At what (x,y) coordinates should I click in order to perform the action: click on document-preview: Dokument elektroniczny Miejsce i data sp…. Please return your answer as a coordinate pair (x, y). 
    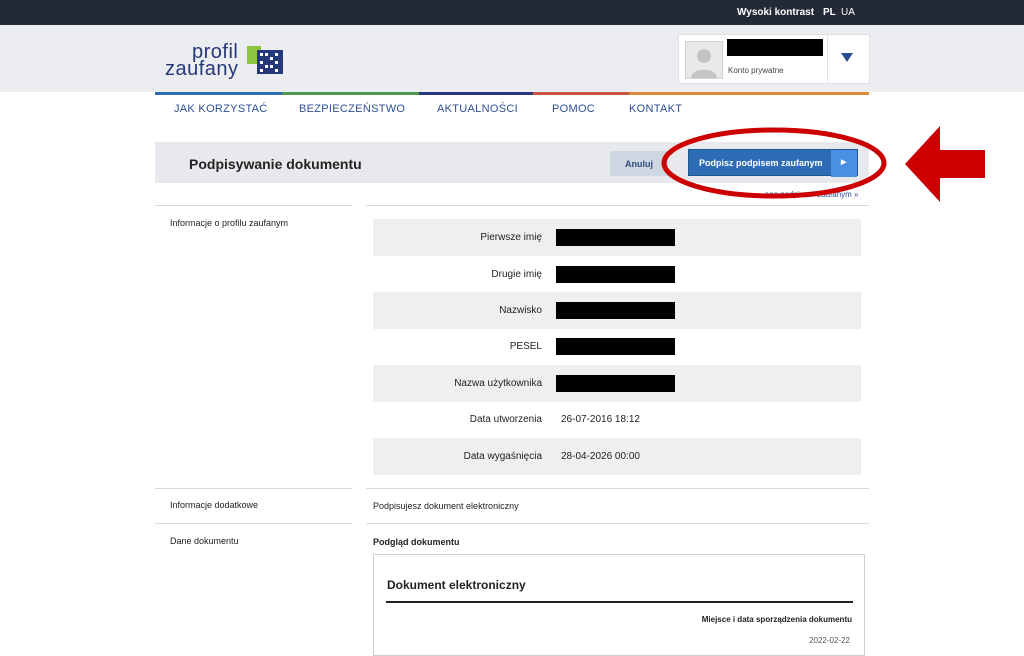
    Looking at the image, I should click on (619, 605).